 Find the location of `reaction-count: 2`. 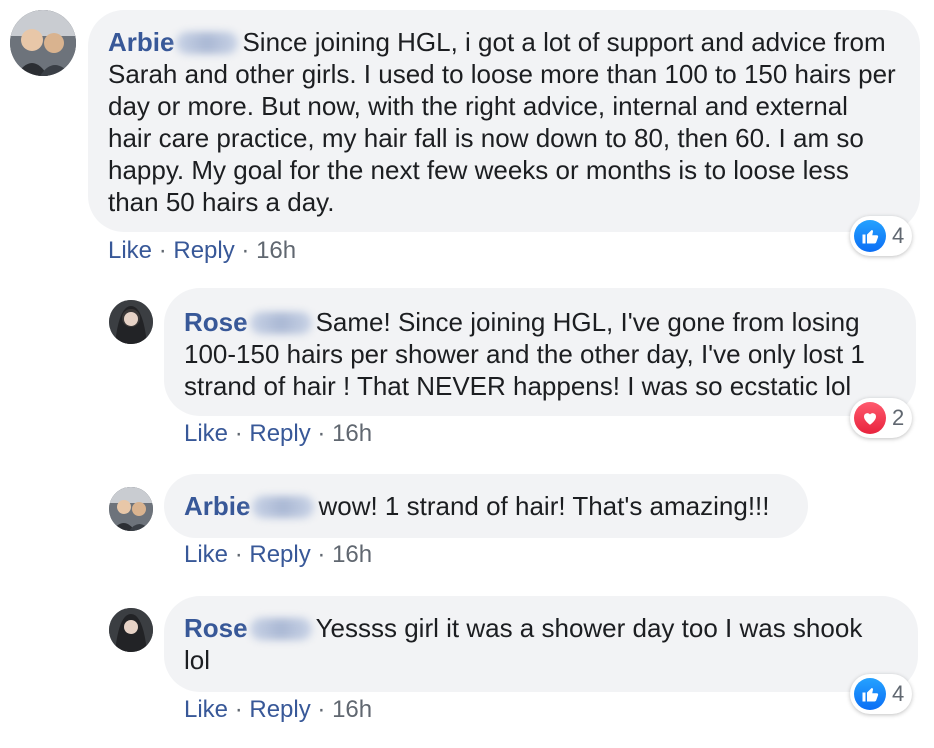

reaction-count: 2 is located at coordinates (898, 417).